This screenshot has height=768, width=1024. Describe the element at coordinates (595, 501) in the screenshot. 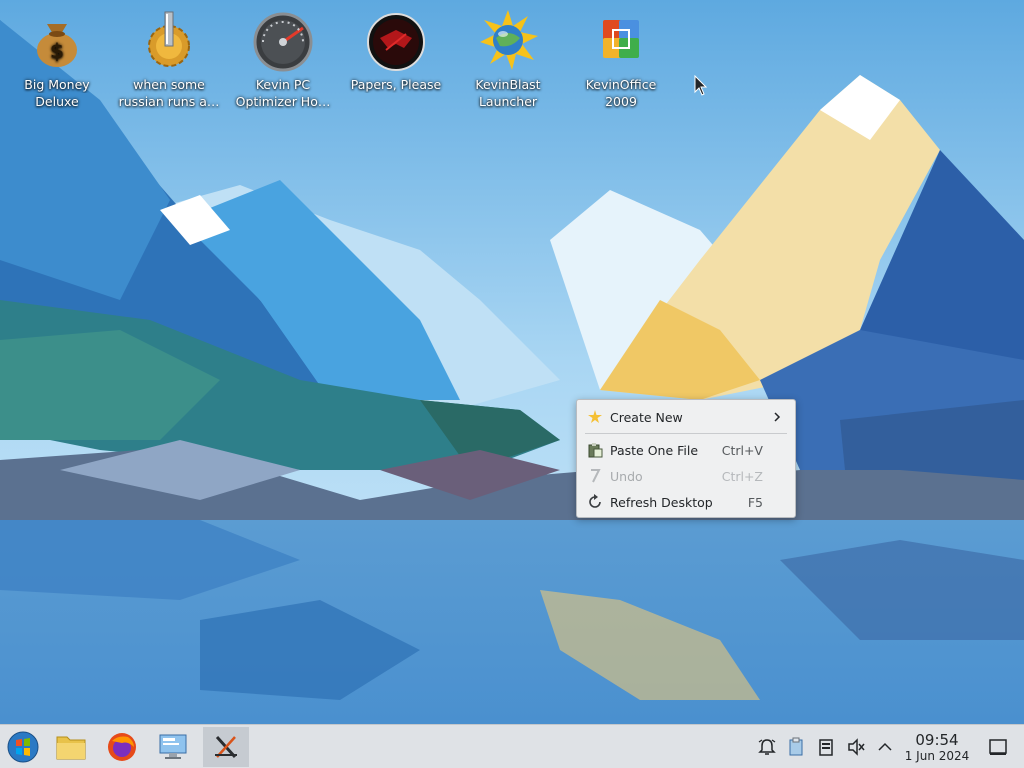

I see `refresh-icon` at that location.